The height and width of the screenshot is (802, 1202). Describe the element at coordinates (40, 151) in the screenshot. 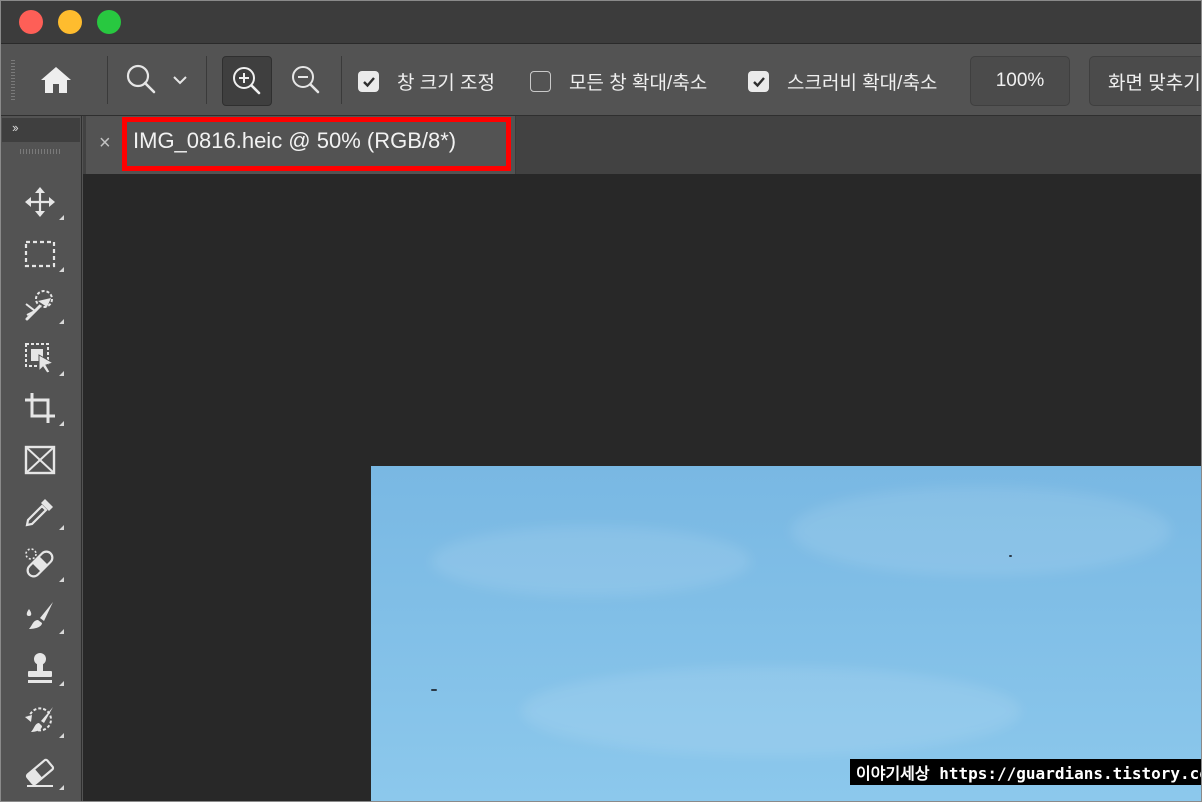

I see `tools-panel-grip` at that location.